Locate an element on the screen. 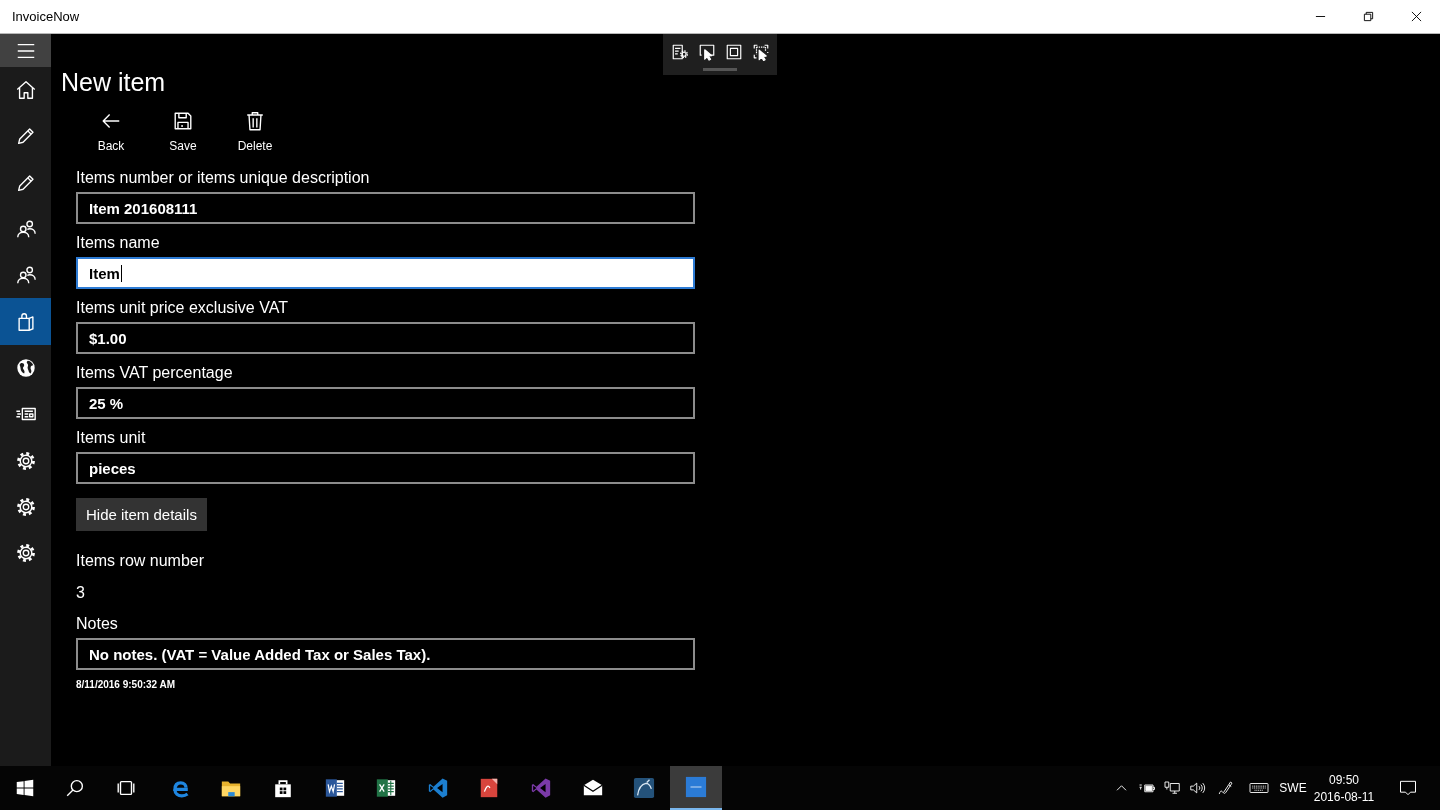 The image size is (1440, 810). text-field: 25 % is located at coordinates (385, 403).